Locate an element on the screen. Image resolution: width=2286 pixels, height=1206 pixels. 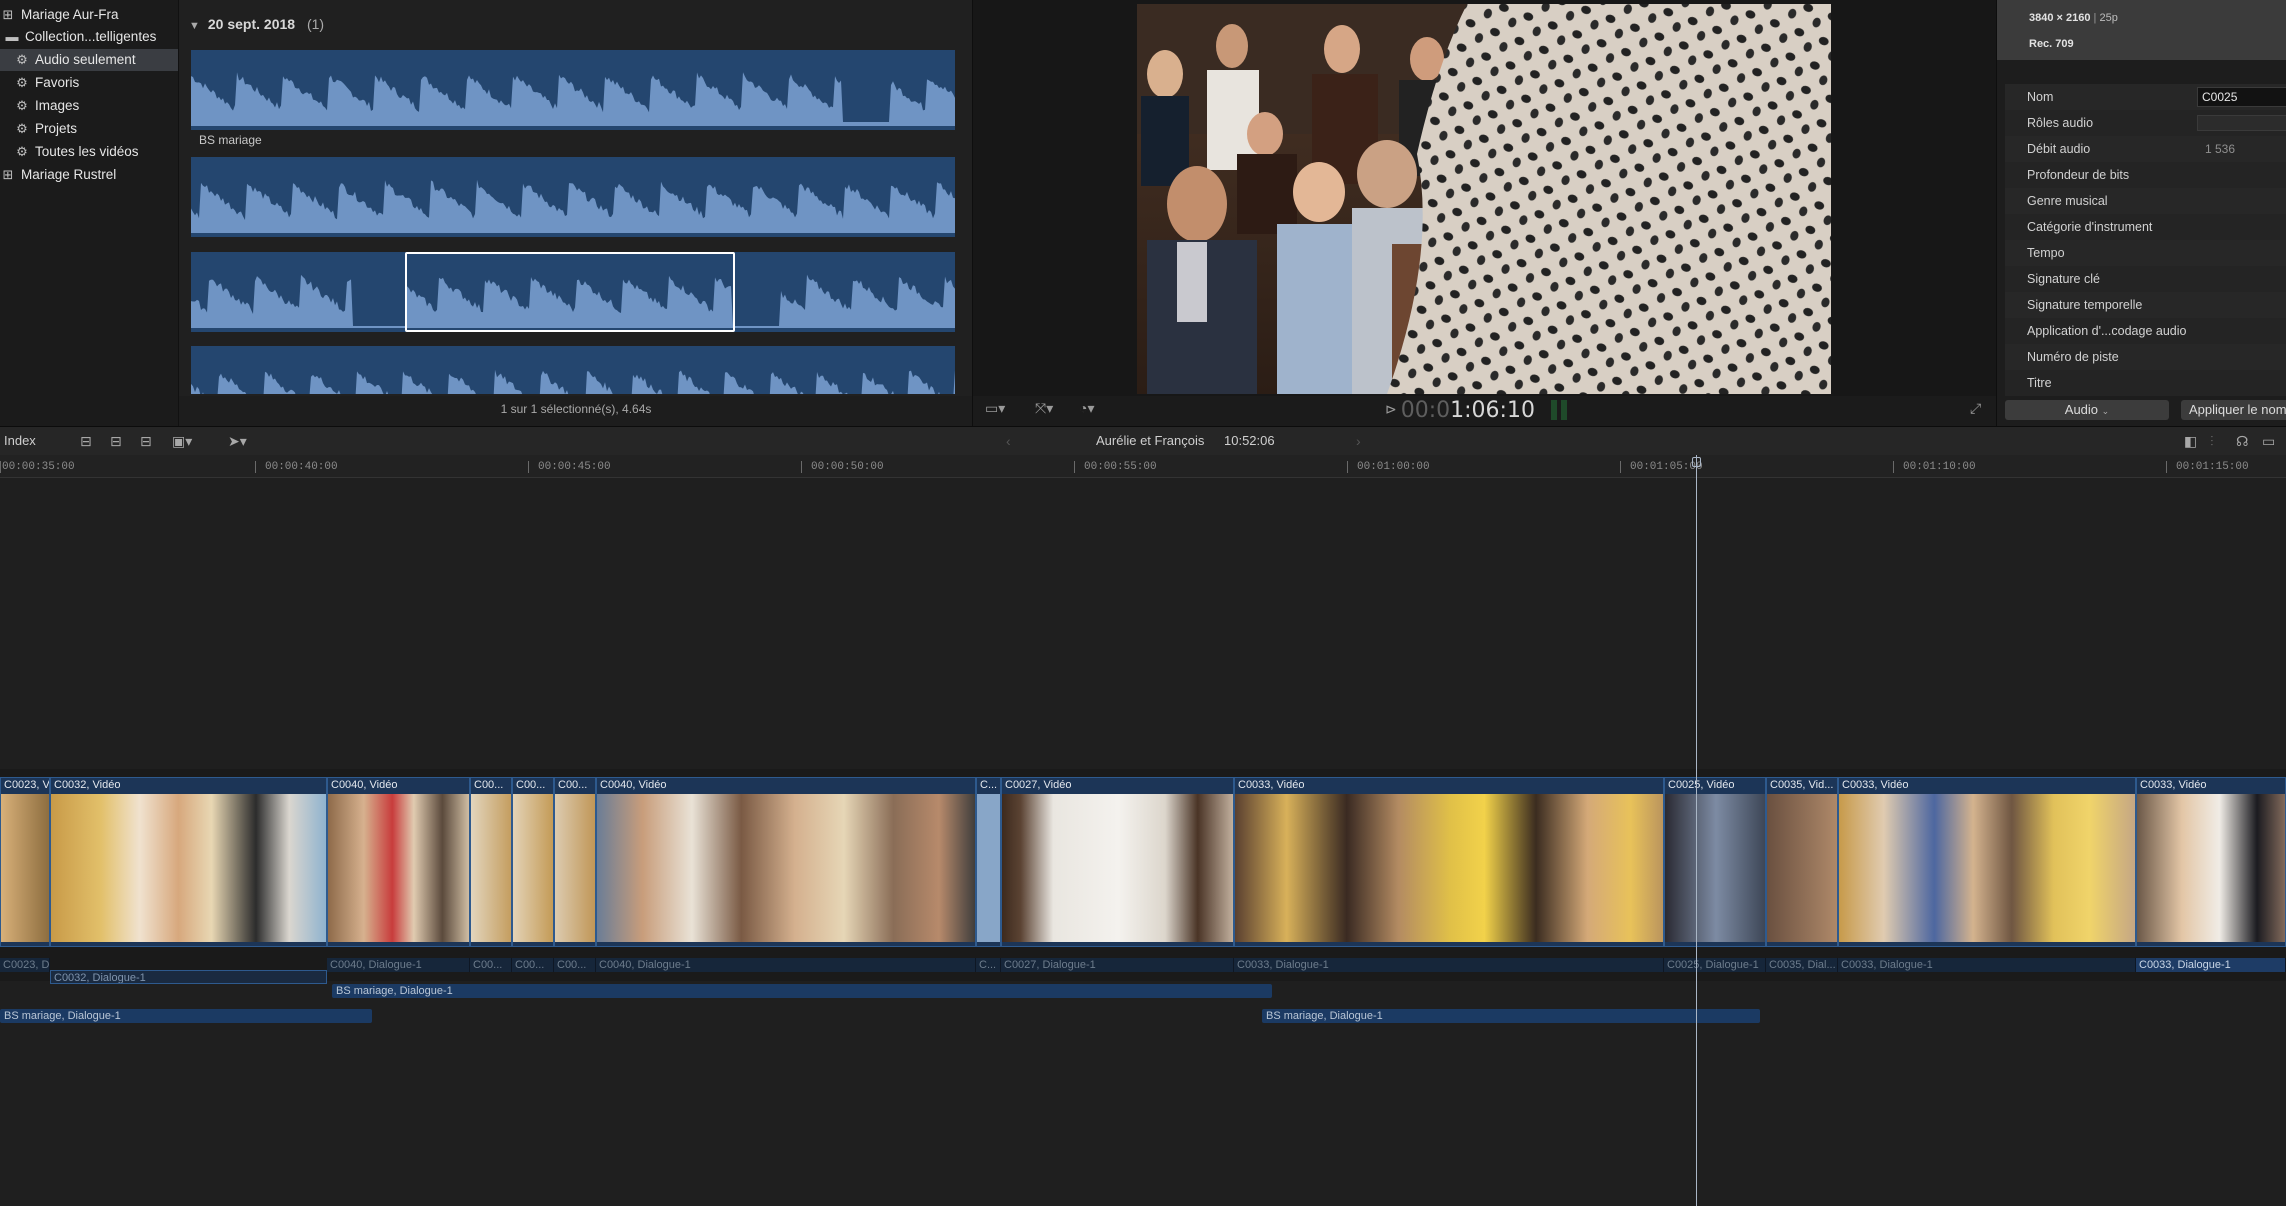
colorspace-label: Rec. 709 is located at coordinates (2051, 44).